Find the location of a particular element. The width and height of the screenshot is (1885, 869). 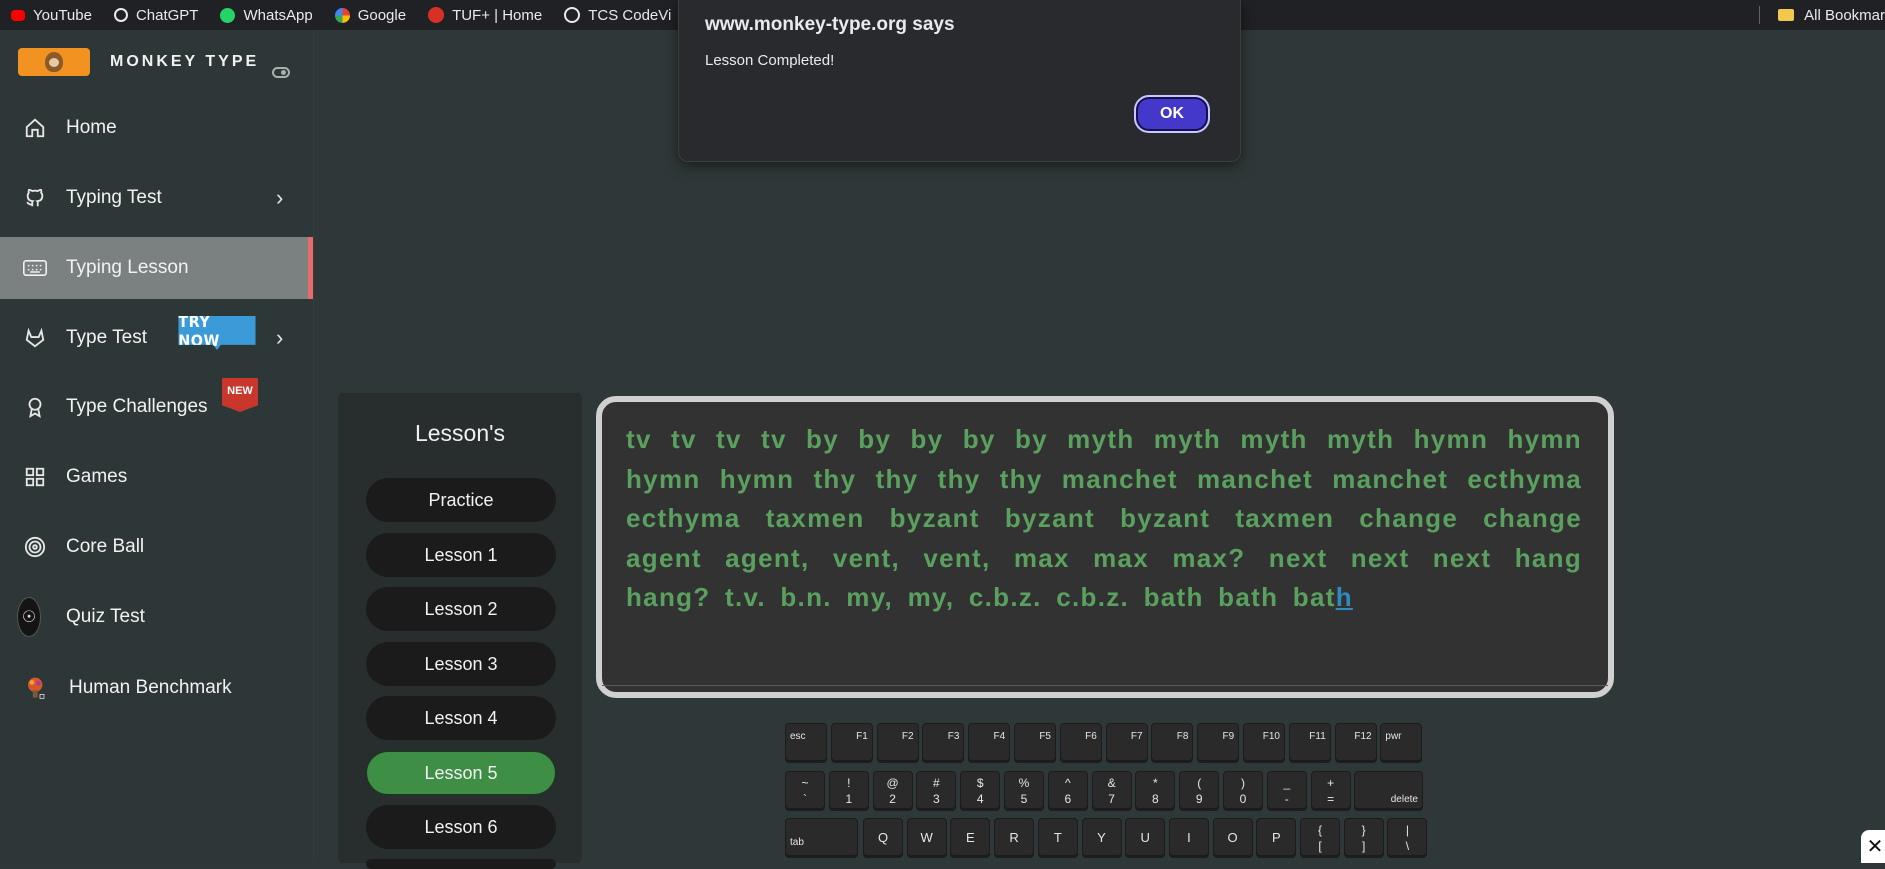

key-f7: F7 is located at coordinates (1126, 742).